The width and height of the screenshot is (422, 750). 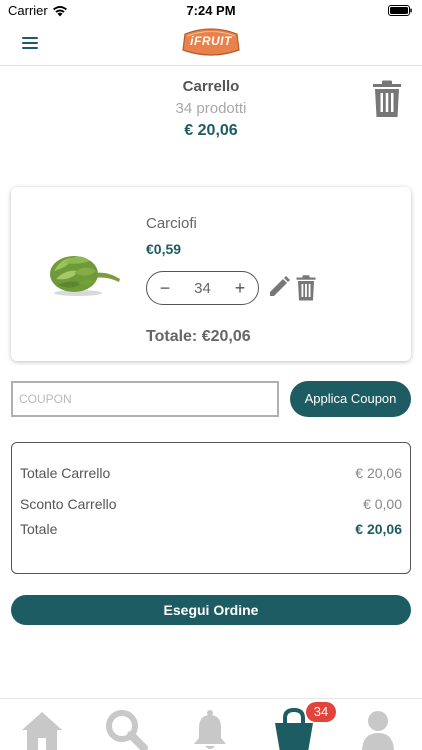 I want to click on quantity-stepper: − 34 +, so click(x=202, y=288).